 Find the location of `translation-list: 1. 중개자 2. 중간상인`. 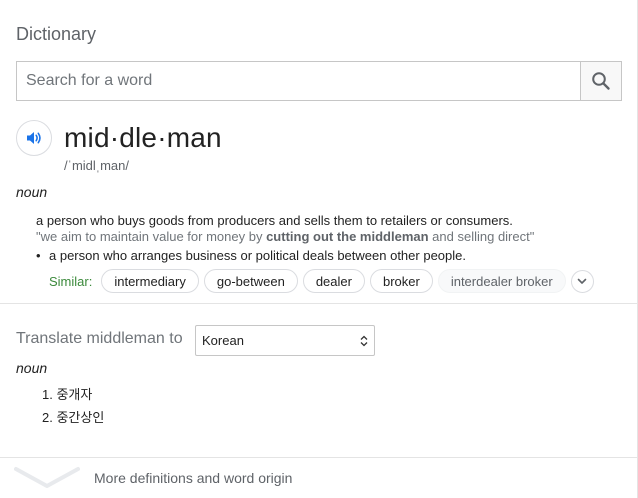

translation-list: 1. 중개자 2. 중간상인 is located at coordinates (73, 410).